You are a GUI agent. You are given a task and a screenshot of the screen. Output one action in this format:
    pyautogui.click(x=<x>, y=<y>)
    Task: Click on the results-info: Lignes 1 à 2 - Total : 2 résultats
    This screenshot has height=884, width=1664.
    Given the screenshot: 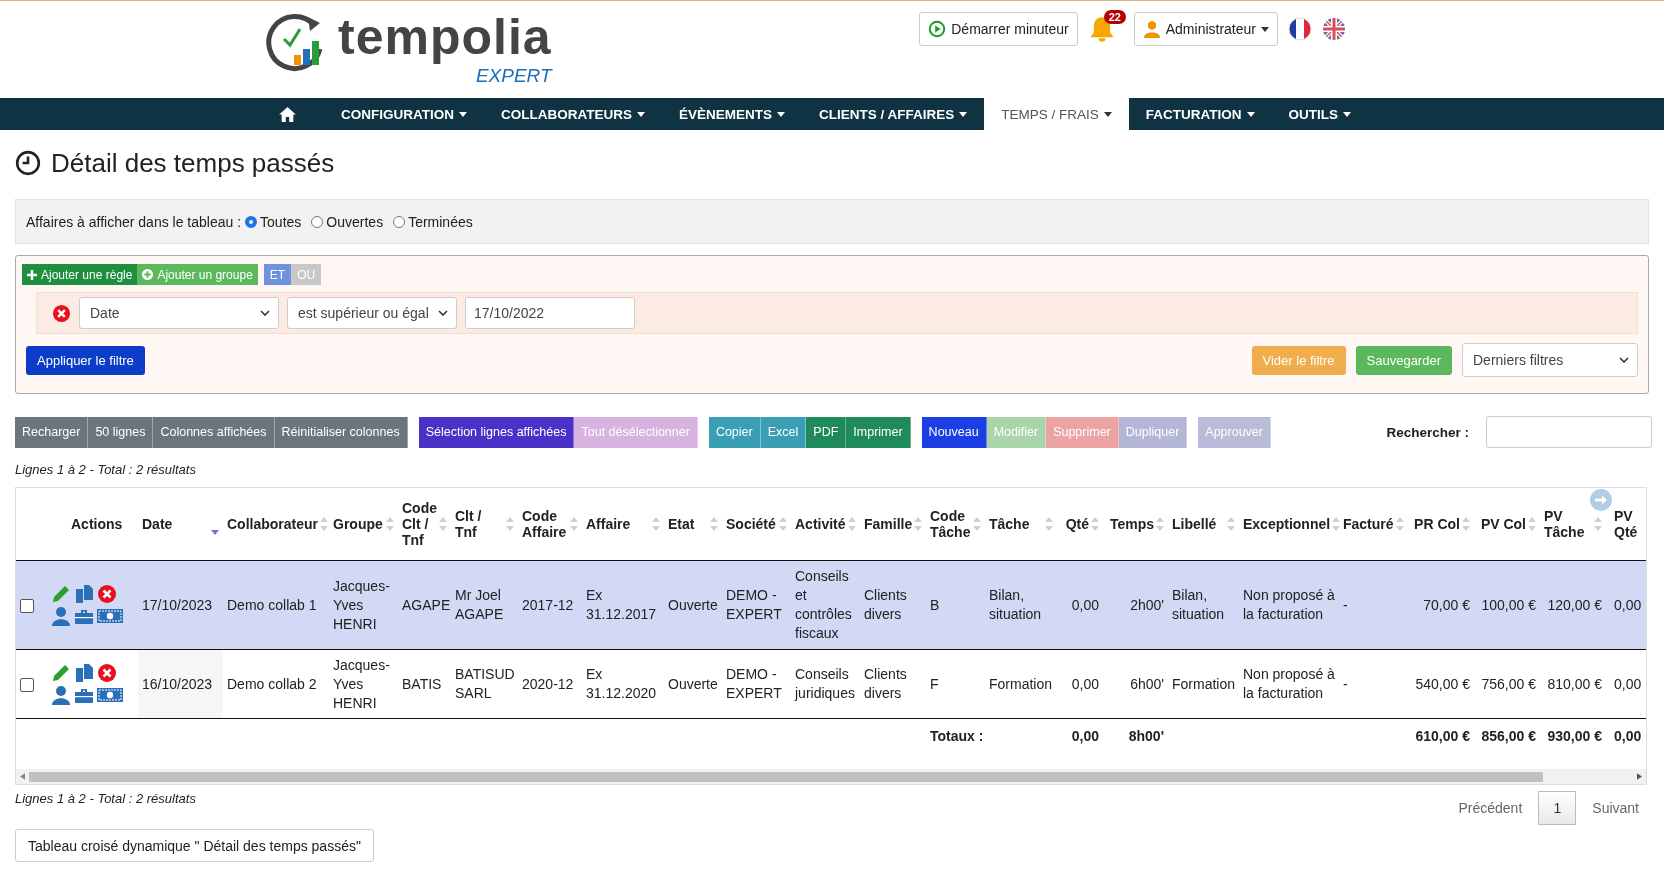 What is the action you would take?
    pyautogui.click(x=106, y=470)
    